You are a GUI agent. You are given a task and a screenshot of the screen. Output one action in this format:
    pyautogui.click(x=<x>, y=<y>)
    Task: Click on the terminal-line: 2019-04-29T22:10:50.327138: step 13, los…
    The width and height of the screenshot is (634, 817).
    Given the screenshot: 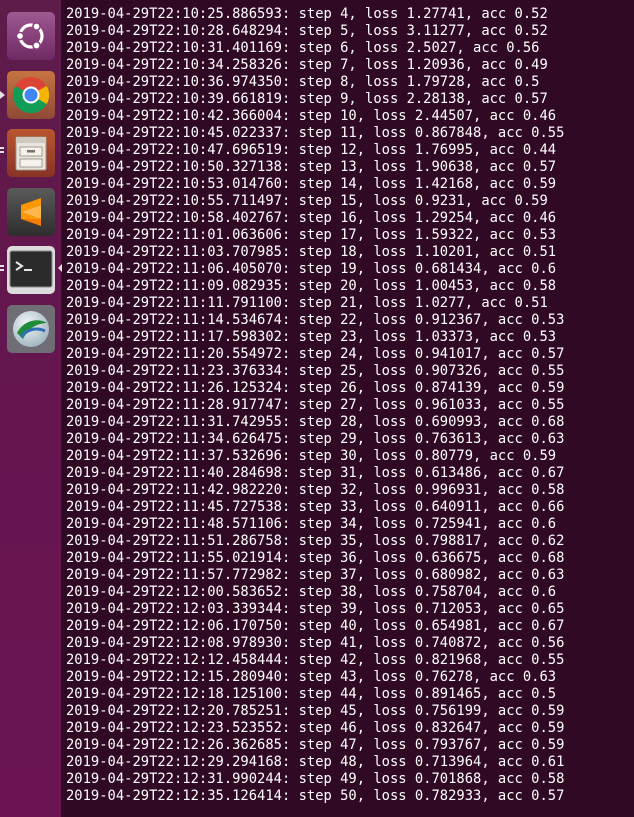 What is the action you would take?
    pyautogui.click(x=311, y=167)
    